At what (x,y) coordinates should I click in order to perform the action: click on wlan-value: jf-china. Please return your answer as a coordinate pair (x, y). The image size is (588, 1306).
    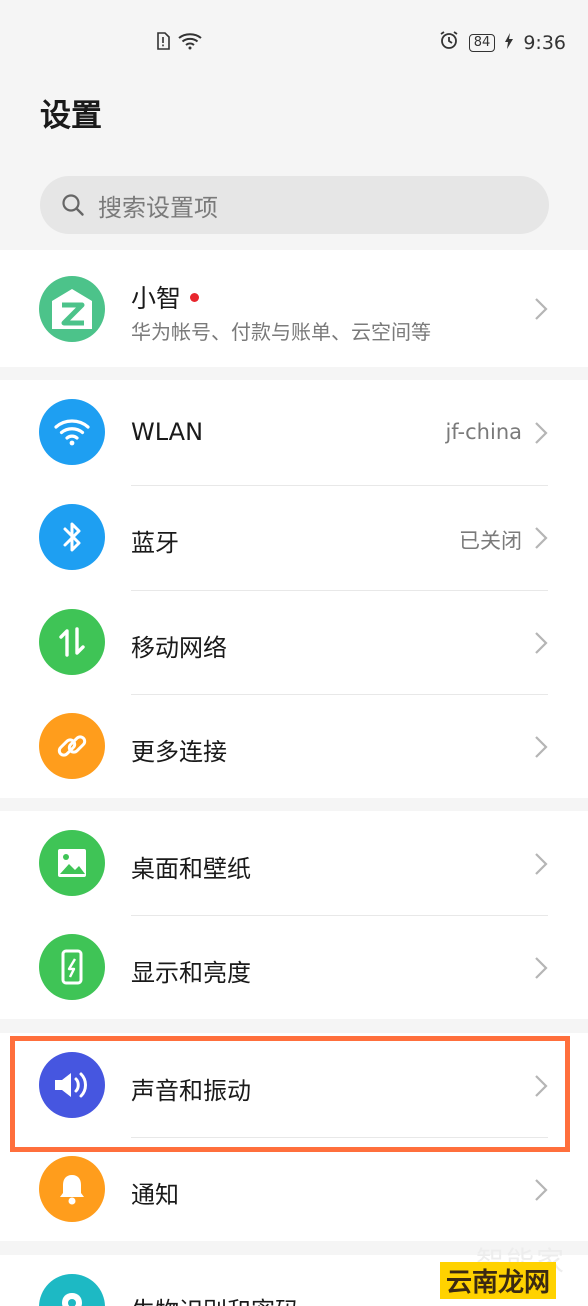
    Looking at the image, I should click on (483, 432).